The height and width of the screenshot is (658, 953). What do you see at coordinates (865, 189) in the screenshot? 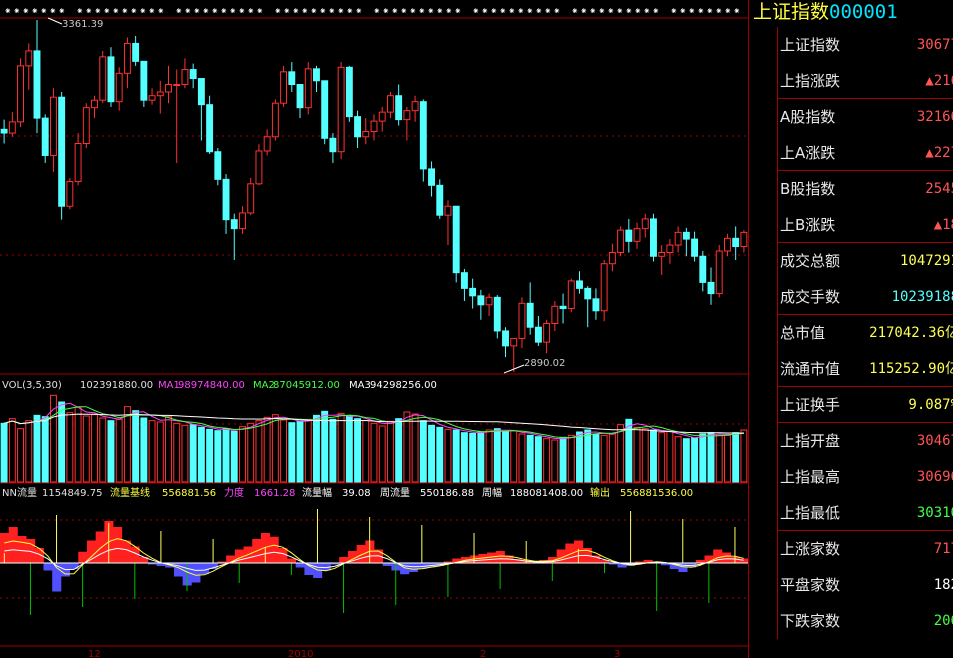
I see `quote-row: B股指数 2545` at bounding box center [865, 189].